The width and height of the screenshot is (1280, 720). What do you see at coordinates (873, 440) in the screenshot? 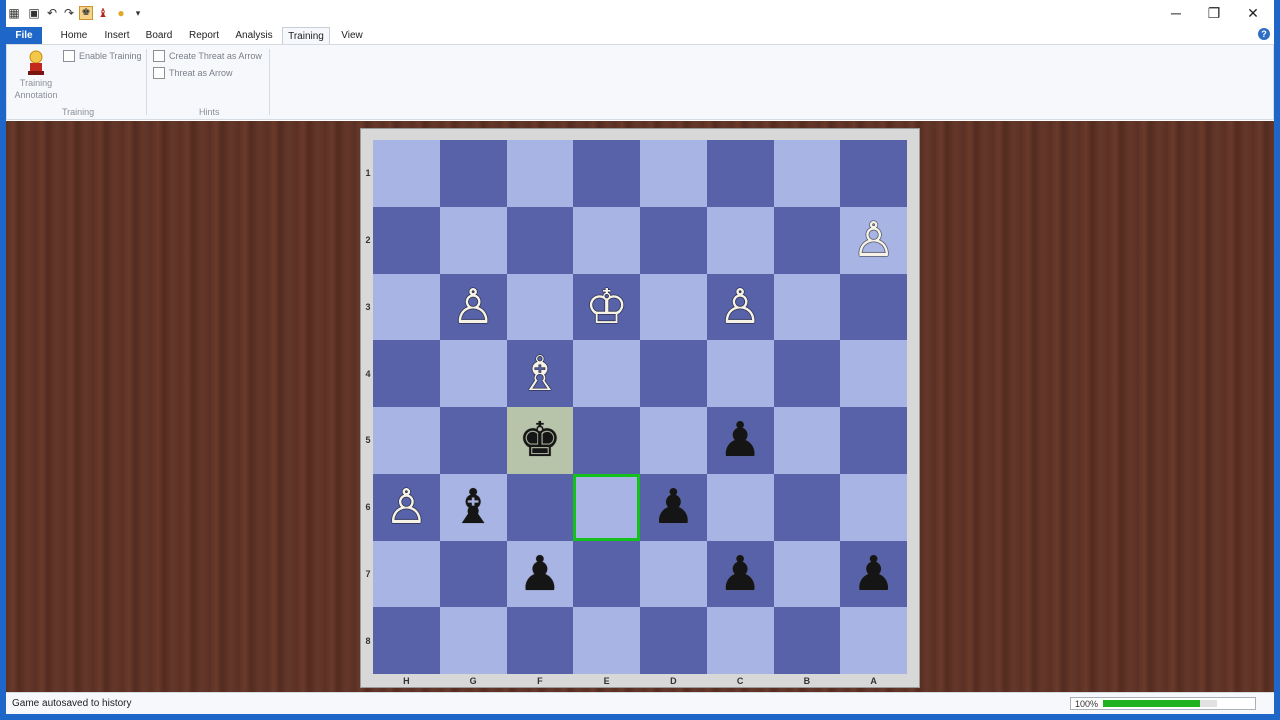
I see `square-a5` at bounding box center [873, 440].